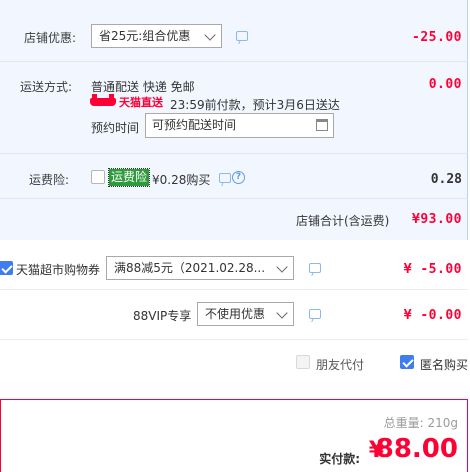  Describe the element at coordinates (6, 268) in the screenshot. I see `supermarket-coupon-checkbox` at that location.